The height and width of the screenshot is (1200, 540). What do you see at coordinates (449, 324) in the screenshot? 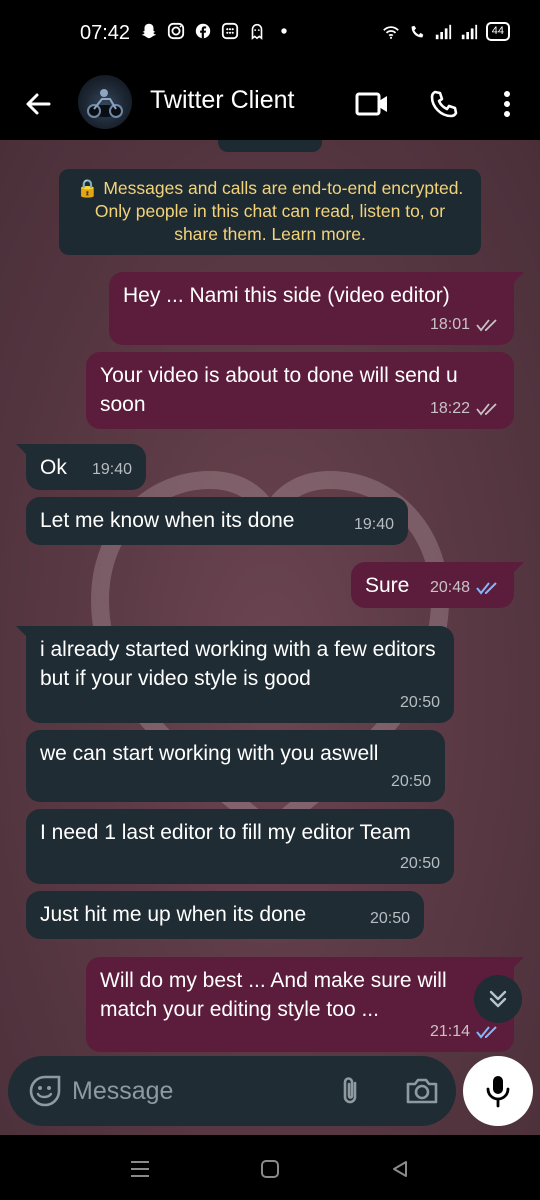
I see `message-time: 18:01` at bounding box center [449, 324].